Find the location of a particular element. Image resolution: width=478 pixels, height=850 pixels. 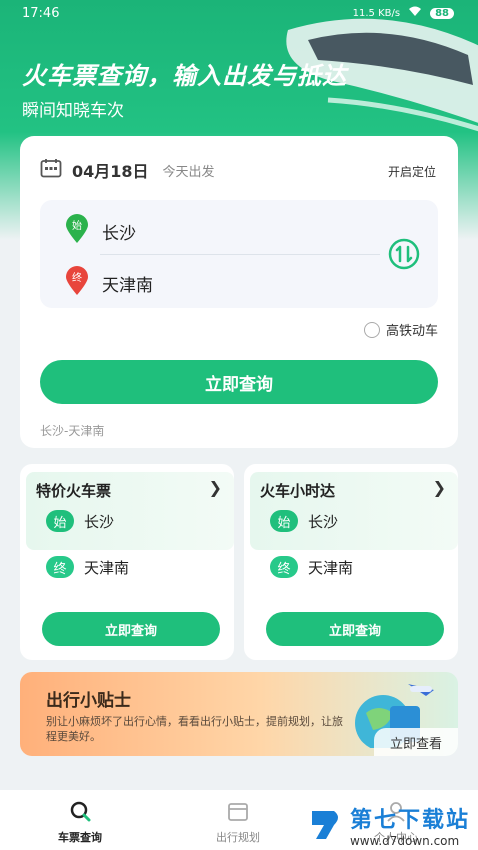

search-icon is located at coordinates (80, 812).